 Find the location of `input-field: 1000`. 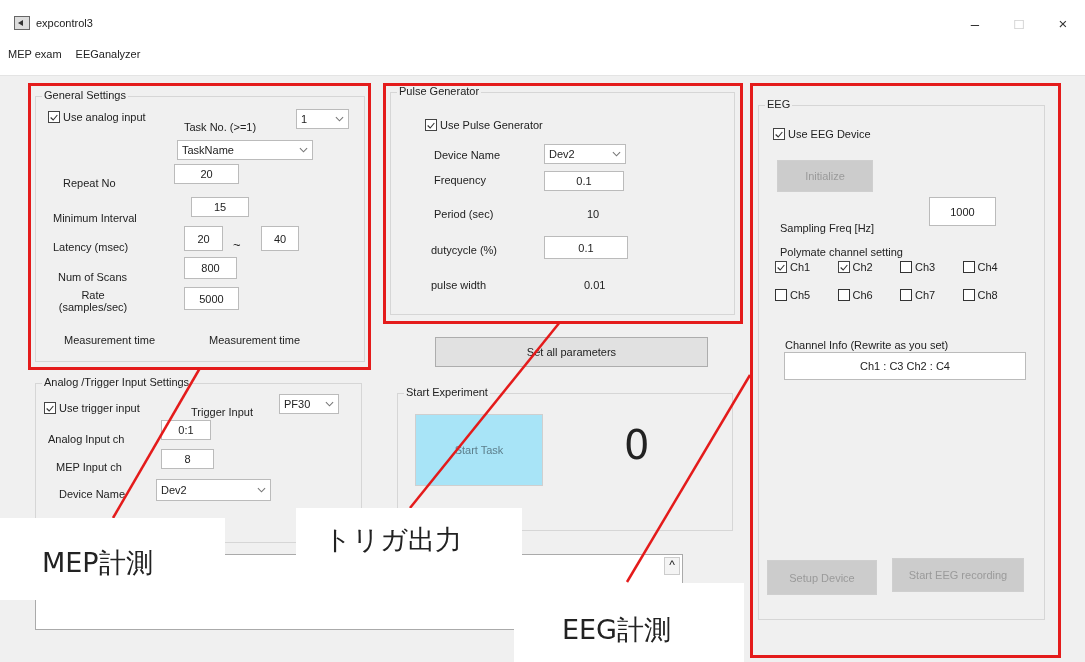

input-field: 1000 is located at coordinates (962, 211).